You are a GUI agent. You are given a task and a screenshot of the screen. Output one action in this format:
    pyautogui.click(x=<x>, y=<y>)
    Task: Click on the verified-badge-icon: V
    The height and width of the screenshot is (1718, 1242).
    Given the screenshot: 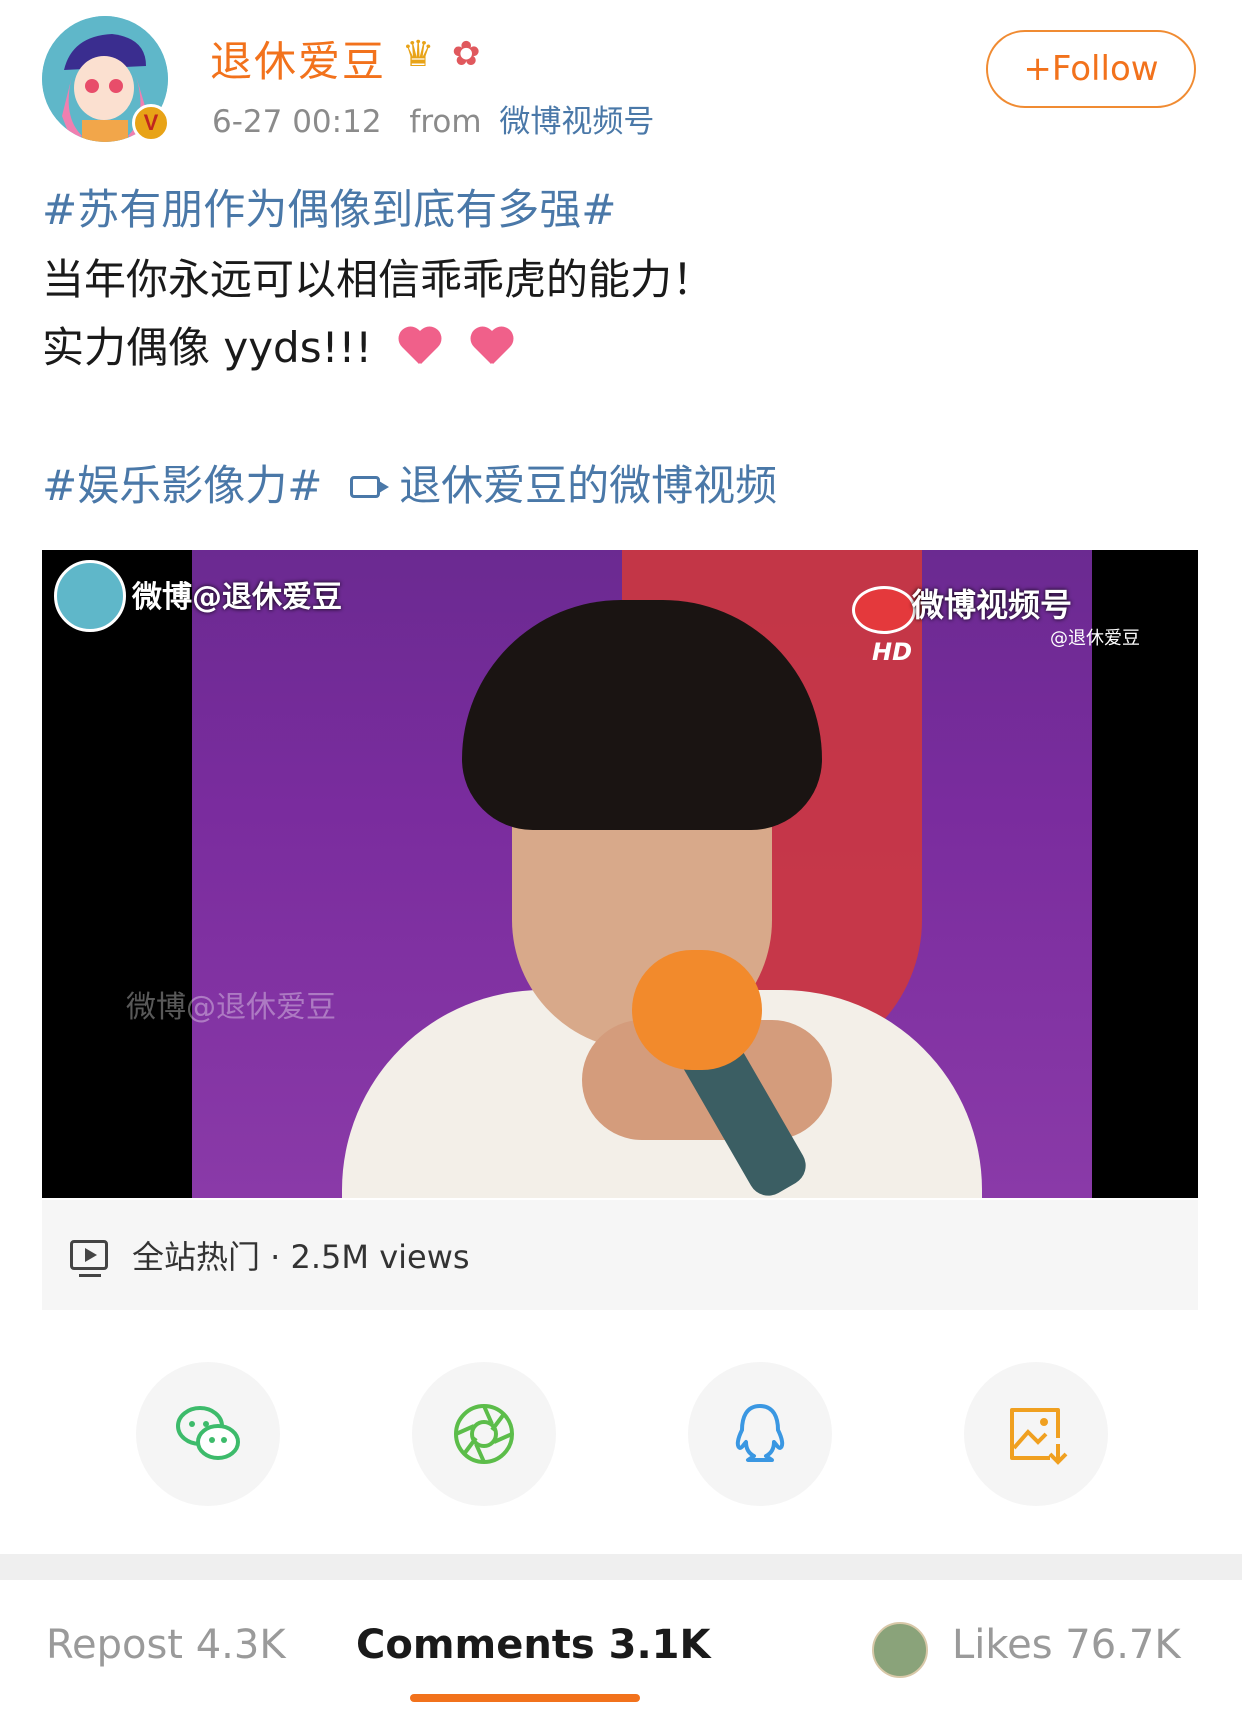 What is the action you would take?
    pyautogui.click(x=151, y=123)
    